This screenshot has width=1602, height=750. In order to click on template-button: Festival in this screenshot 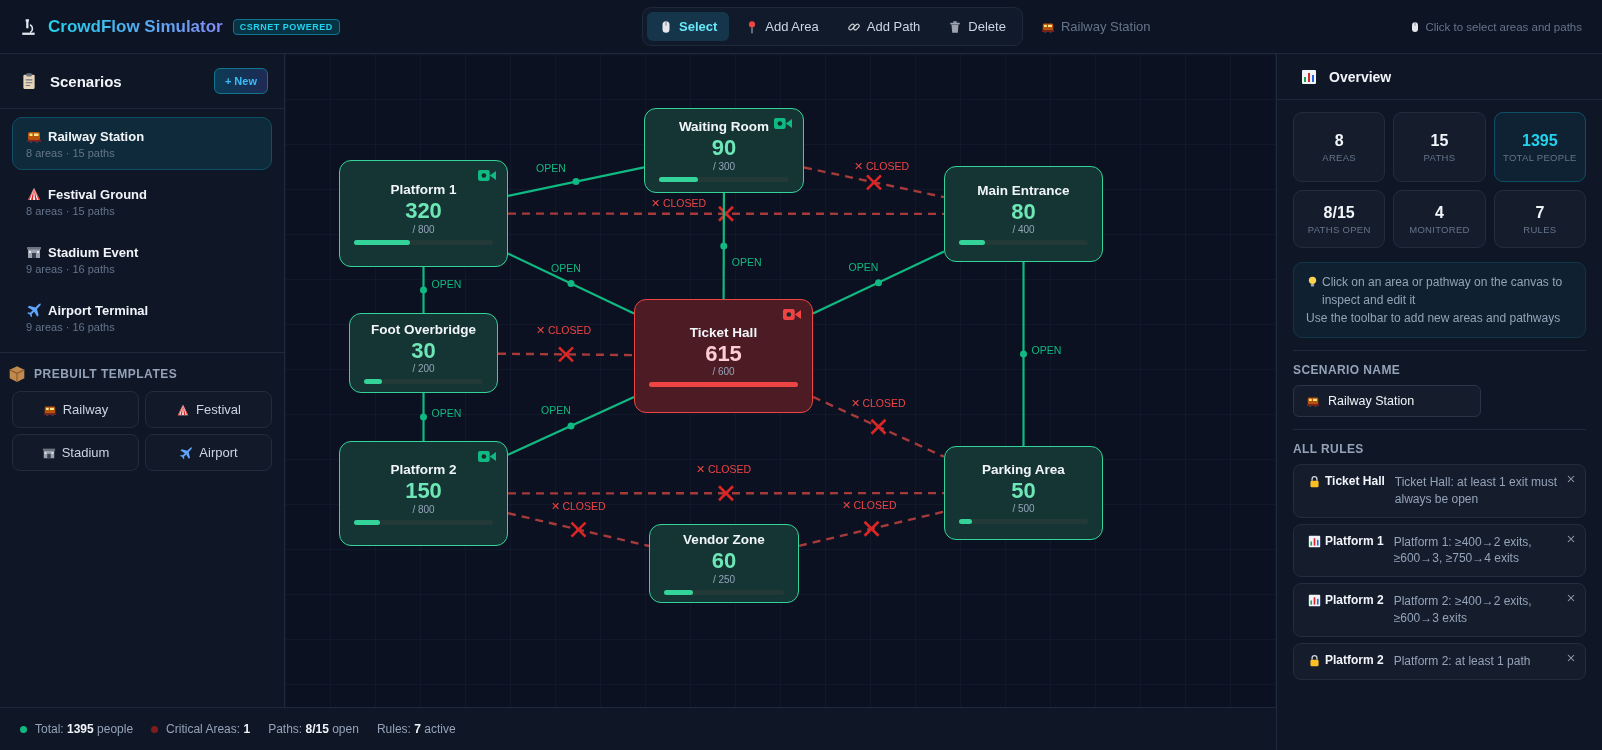, I will do `click(208, 409)`.